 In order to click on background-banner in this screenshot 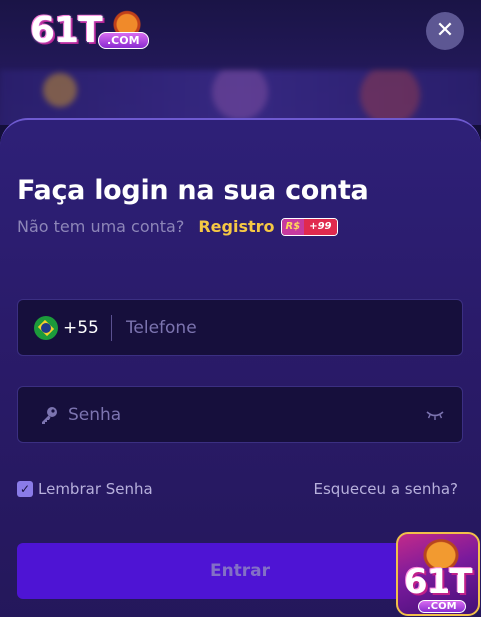, I will do `click(240, 97)`.